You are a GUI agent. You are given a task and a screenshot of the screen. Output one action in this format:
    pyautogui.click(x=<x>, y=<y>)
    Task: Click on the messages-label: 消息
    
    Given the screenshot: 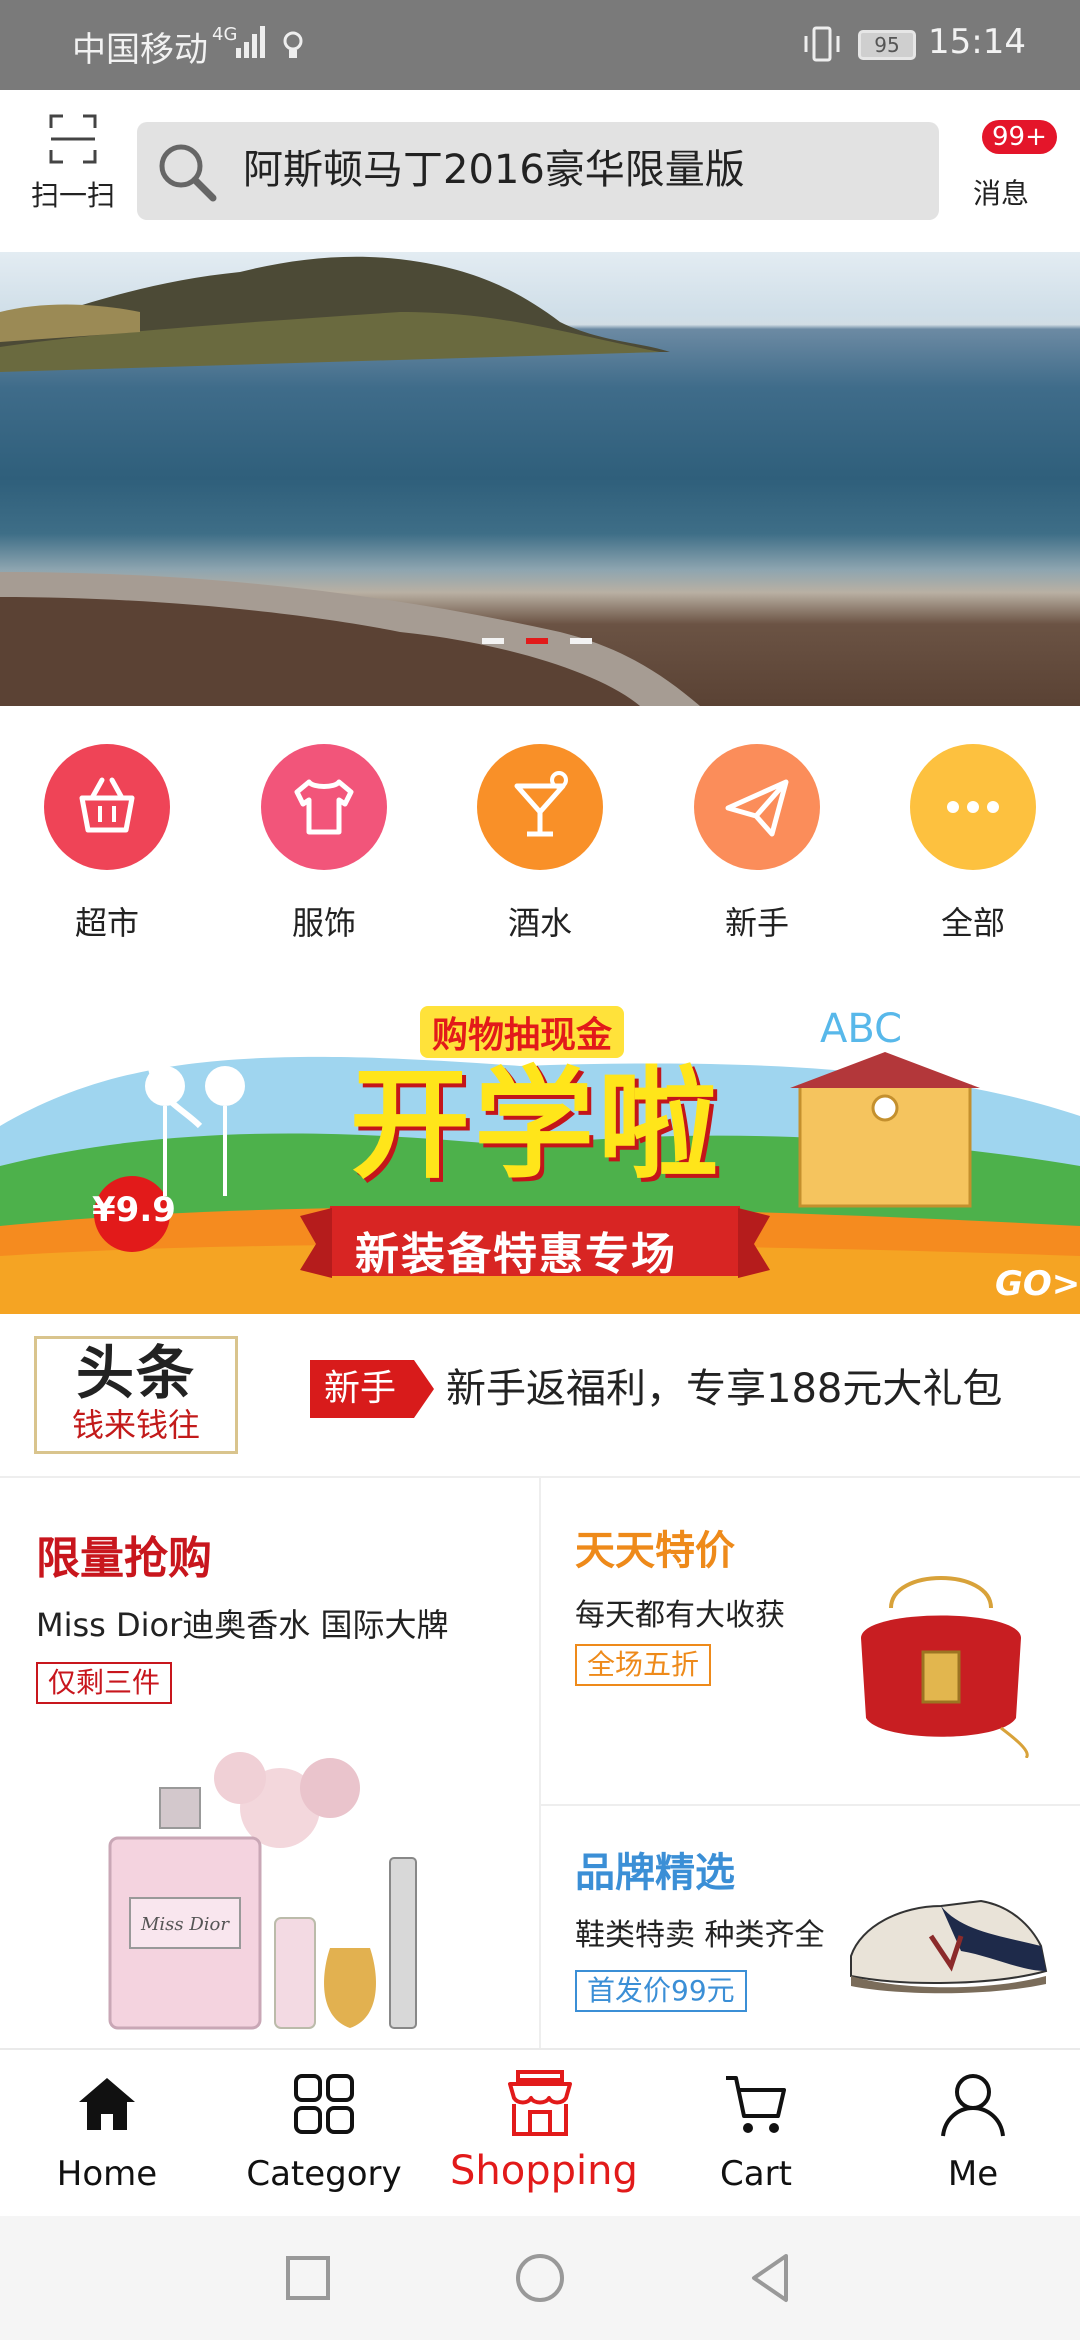 What is the action you would take?
    pyautogui.click(x=1000, y=193)
    